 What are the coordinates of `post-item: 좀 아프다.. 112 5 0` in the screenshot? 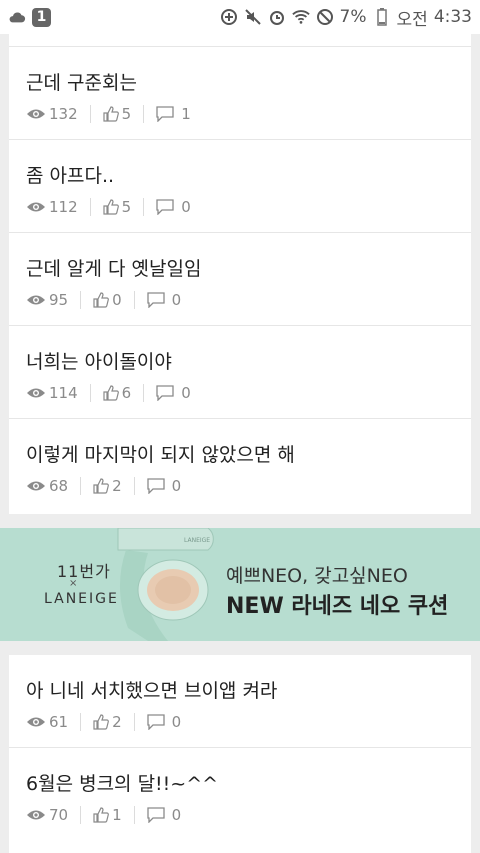 It's located at (240, 186).